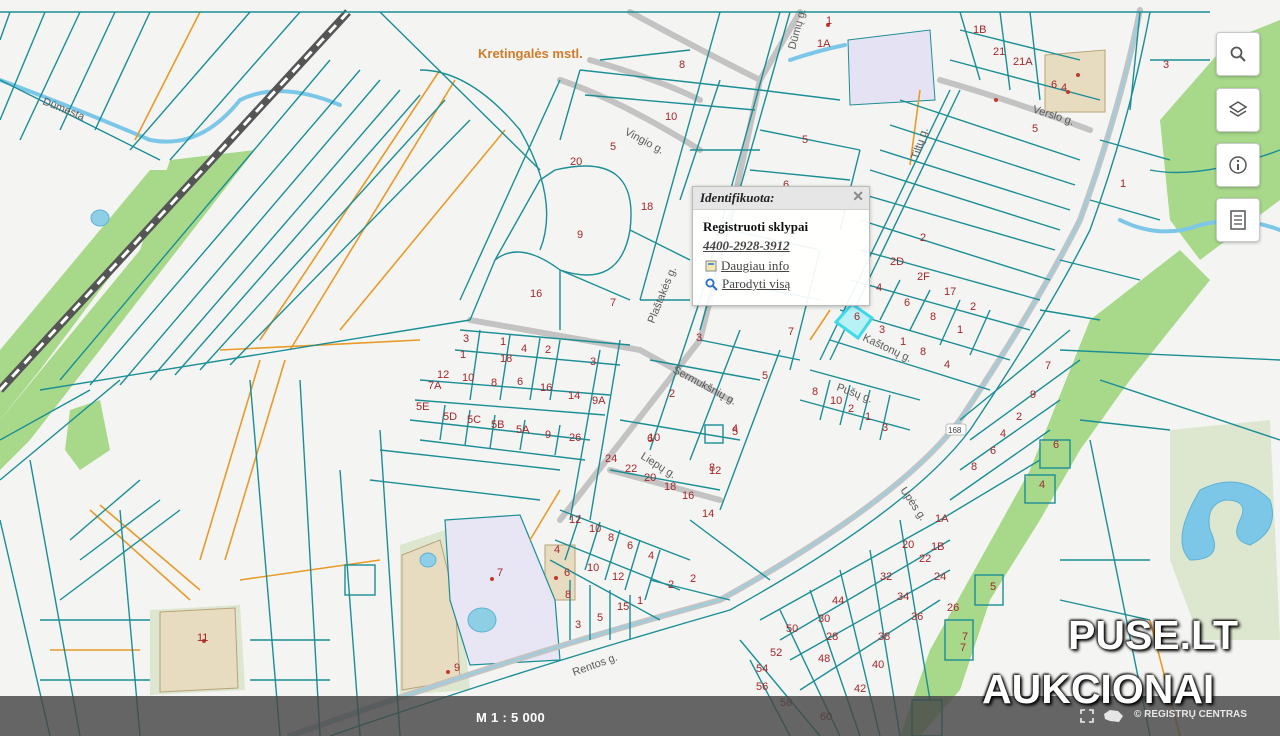 Image resolution: width=1280 pixels, height=736 pixels. I want to click on popup-title: Registruoti sklypai, so click(756, 226).